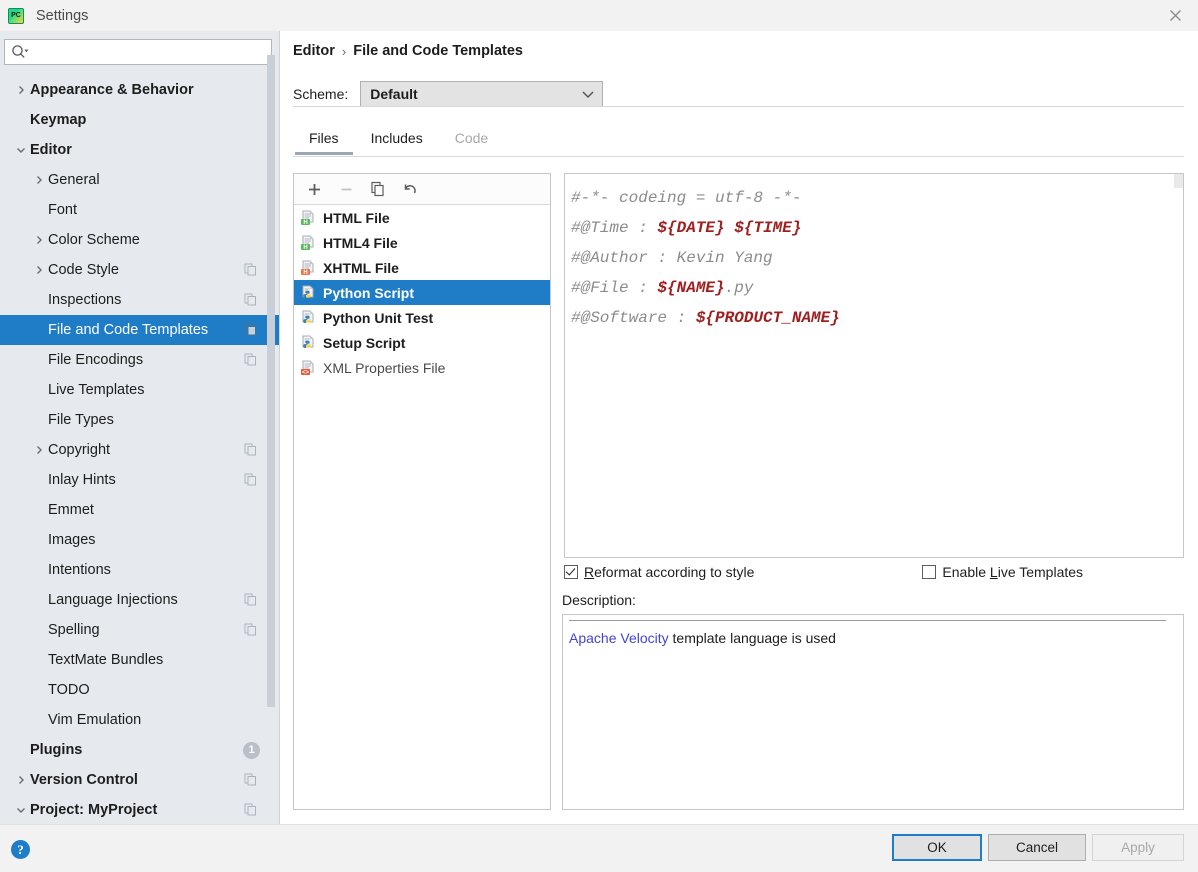  Describe the element at coordinates (85, 300) in the screenshot. I see `sidebar-item-label: Inspections` at that location.